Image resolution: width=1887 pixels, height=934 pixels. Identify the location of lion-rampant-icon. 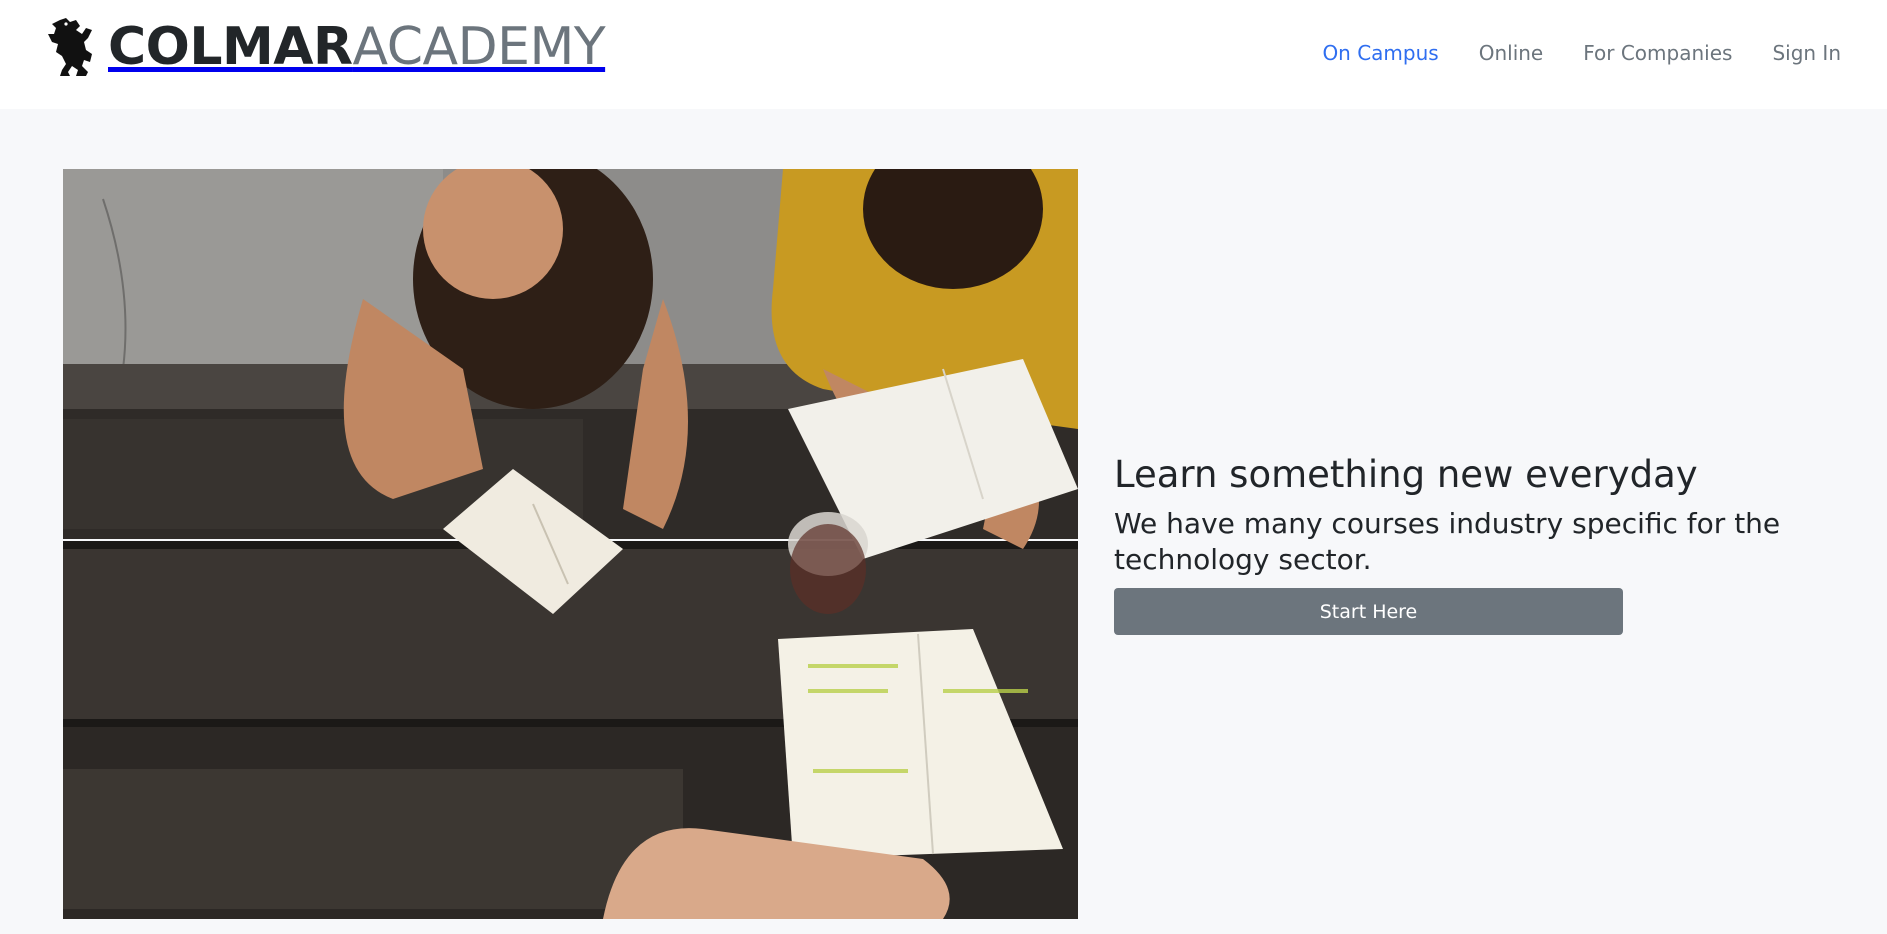
(70, 47).